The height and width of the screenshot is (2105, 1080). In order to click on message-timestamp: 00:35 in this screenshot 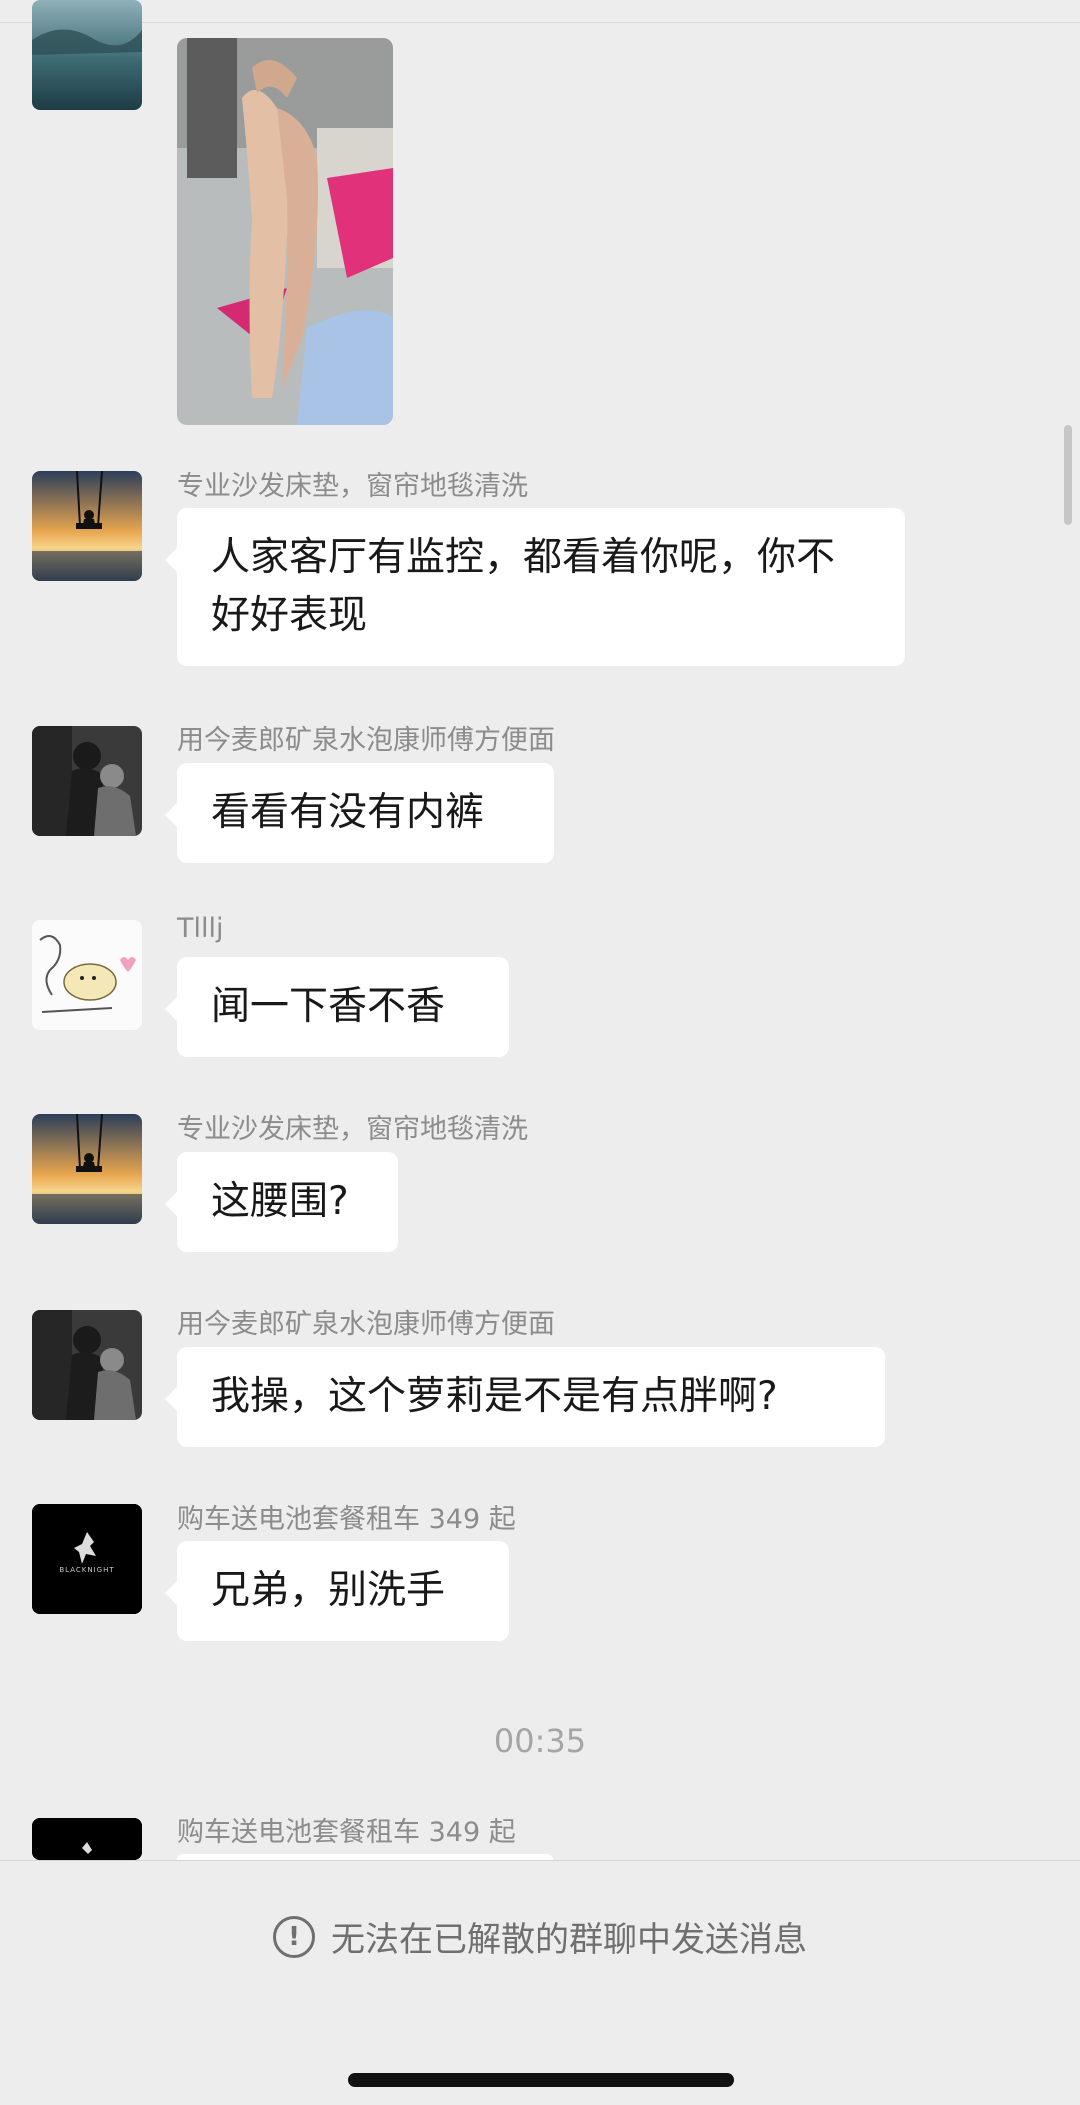, I will do `click(540, 1741)`.